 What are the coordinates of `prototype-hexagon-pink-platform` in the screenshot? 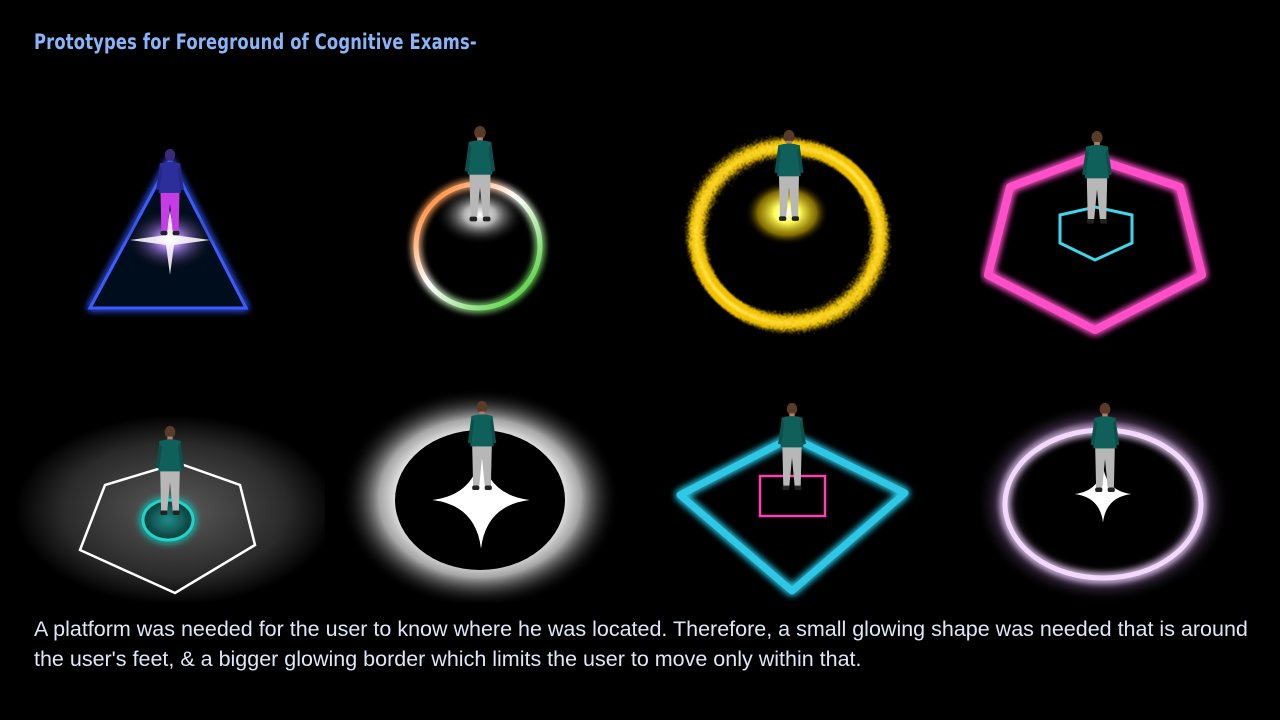 It's located at (1100, 230).